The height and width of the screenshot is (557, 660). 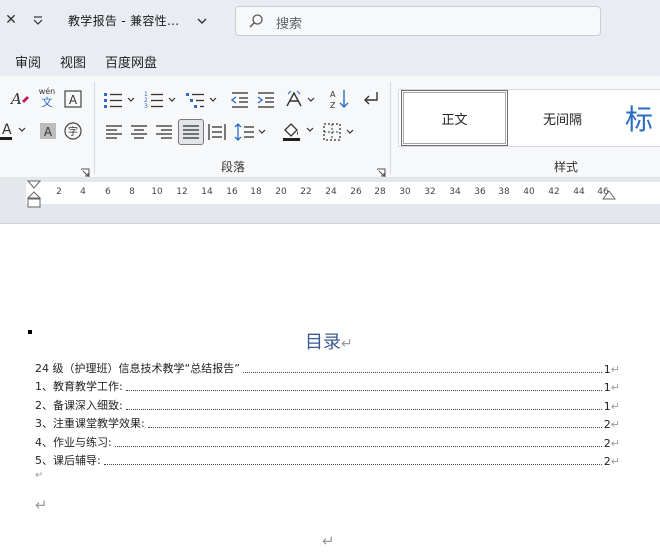 I want to click on toc-entry: 1、教育教学工作: 1 ↵, so click(x=327, y=386).